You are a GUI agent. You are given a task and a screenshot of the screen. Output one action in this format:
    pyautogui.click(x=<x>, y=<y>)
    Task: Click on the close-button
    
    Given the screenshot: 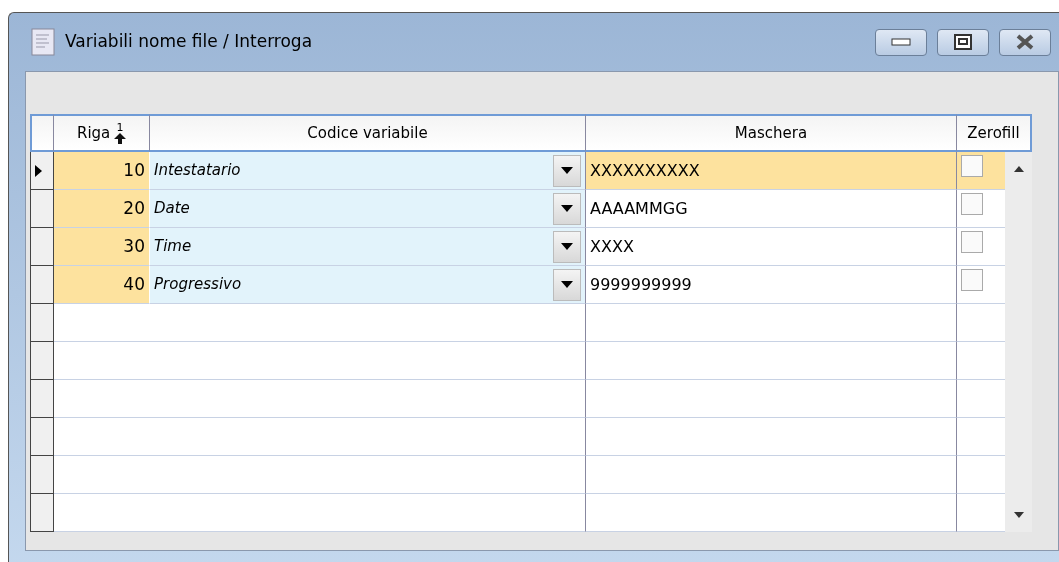 What is the action you would take?
    pyautogui.click(x=1025, y=42)
    